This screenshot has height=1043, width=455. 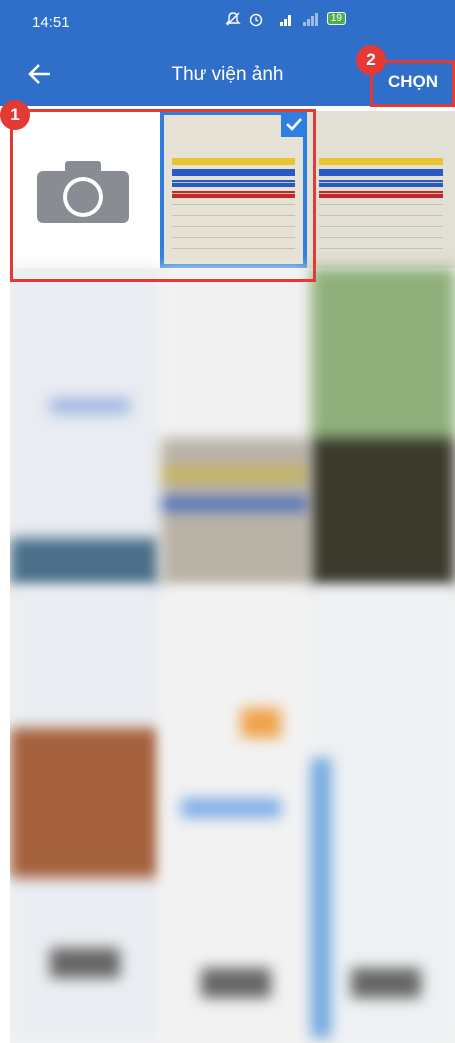 I want to click on signal-4g-icon, so click(x=285, y=20).